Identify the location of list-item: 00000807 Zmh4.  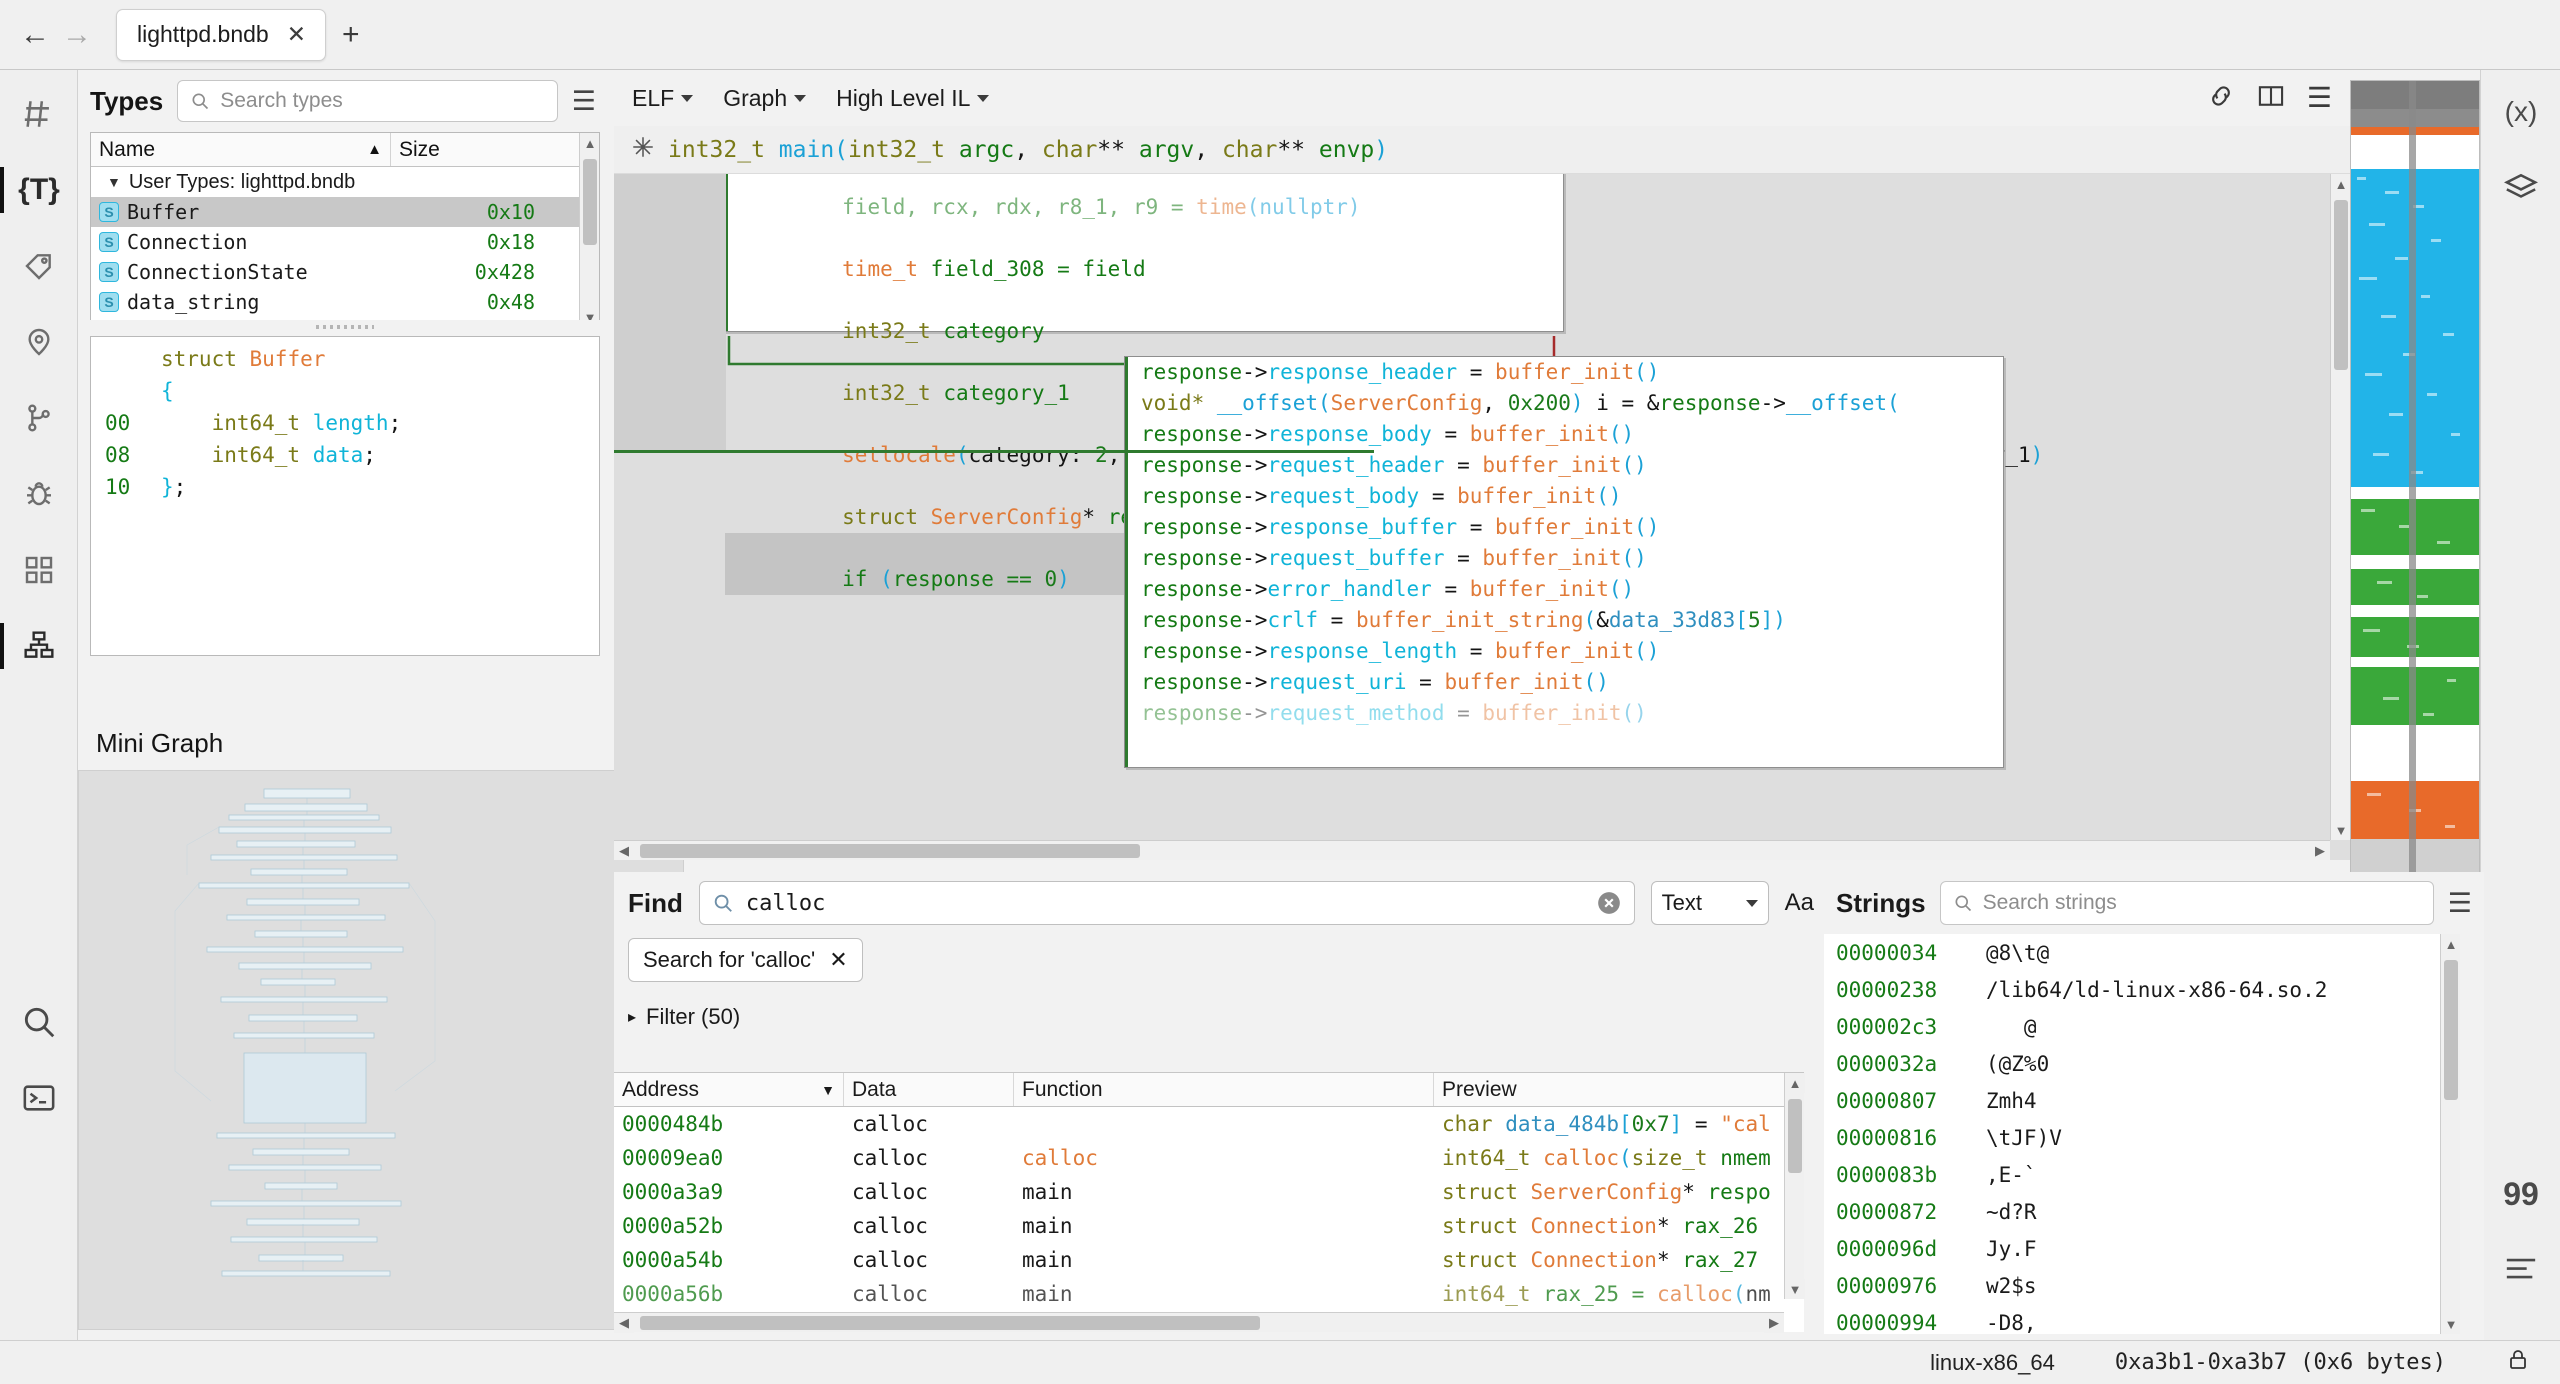
(2142, 1100).